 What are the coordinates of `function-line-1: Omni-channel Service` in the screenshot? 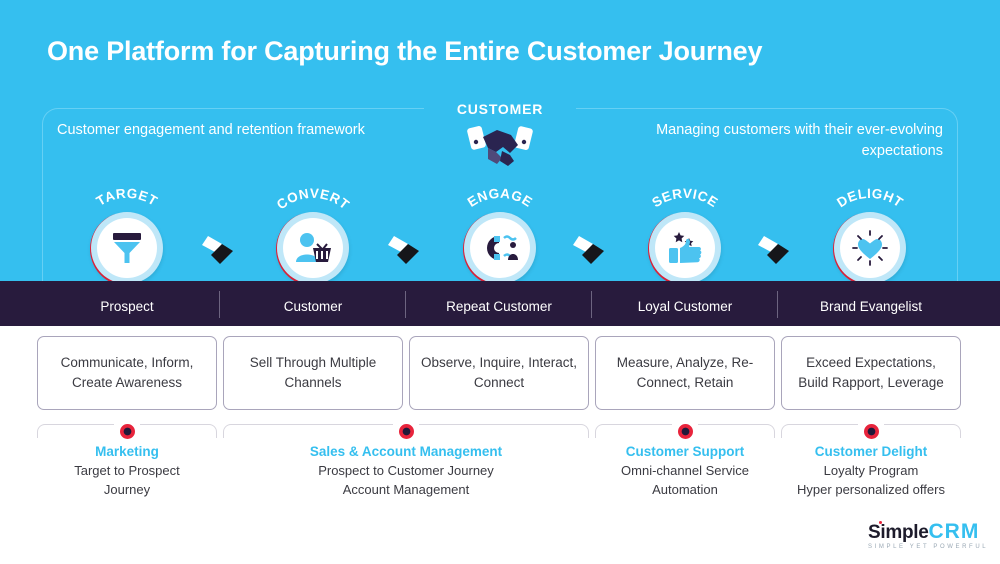 It's located at (685, 470).